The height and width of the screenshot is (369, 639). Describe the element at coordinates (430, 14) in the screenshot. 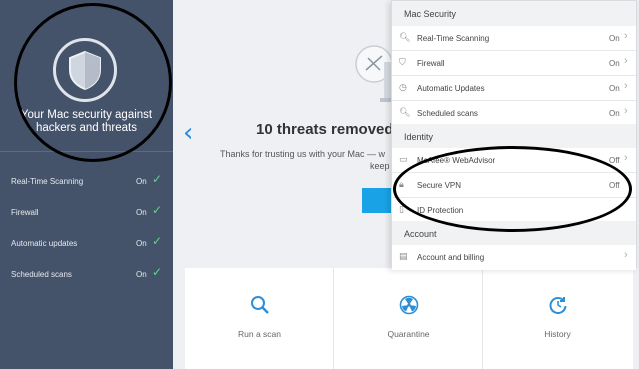

I see `section-title: Mac Security` at that location.